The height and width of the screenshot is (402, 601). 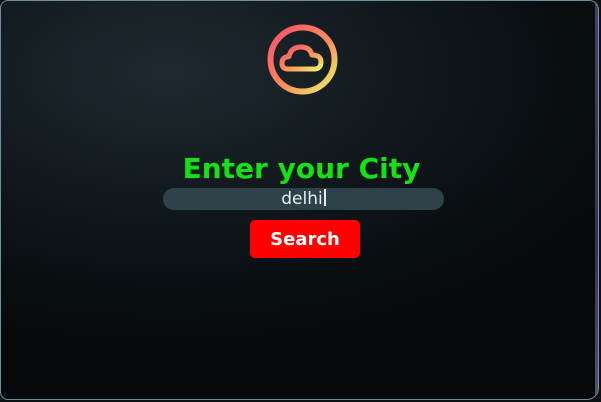 What do you see at coordinates (302, 59) in the screenshot?
I see `cloud-icon` at bounding box center [302, 59].